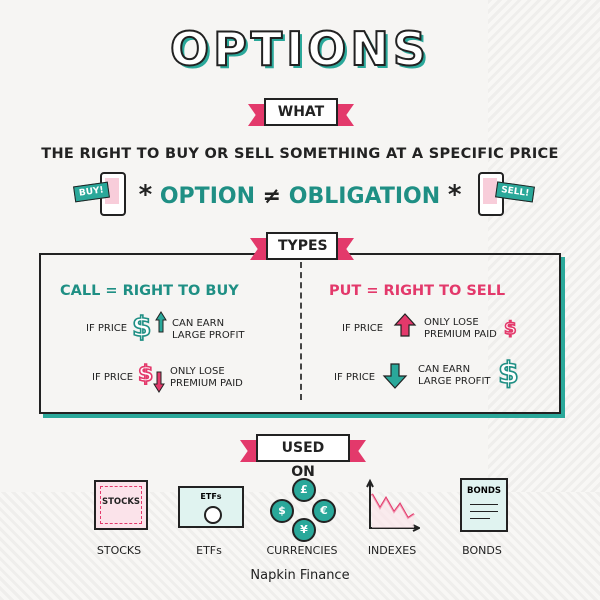 Image resolution: width=600 pixels, height=600 pixels. Describe the element at coordinates (304, 530) in the screenshot. I see `yen-coin-icon: ¥` at that location.